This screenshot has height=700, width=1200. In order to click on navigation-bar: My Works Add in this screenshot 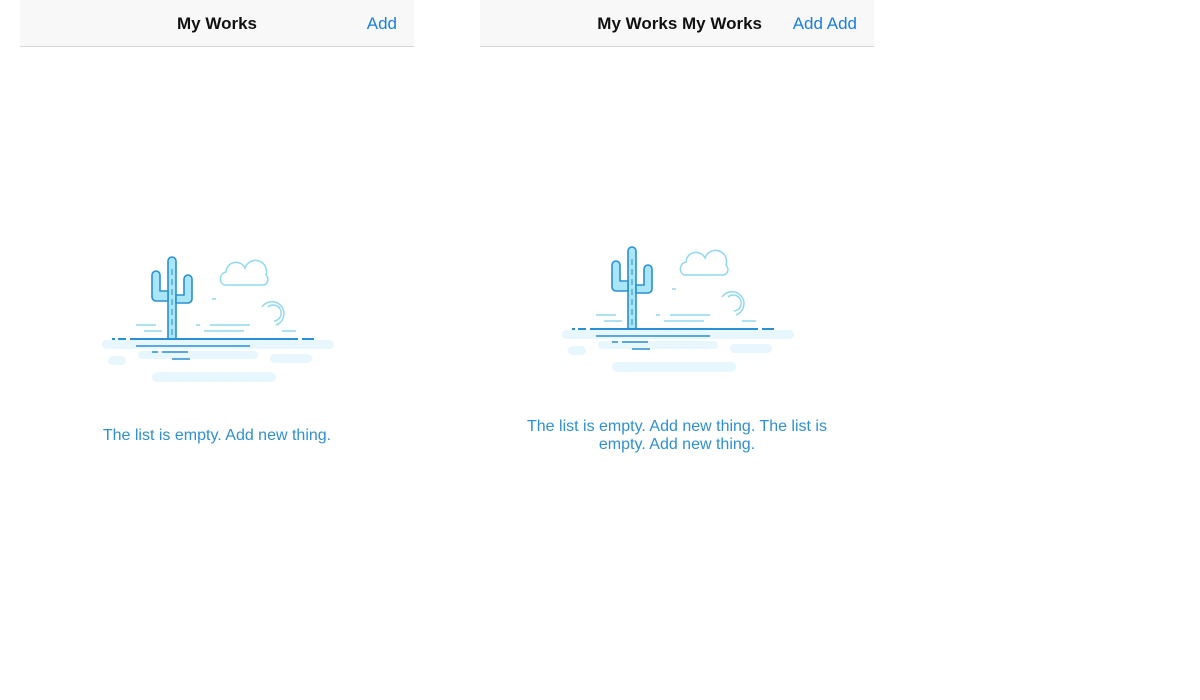, I will do `click(217, 23)`.